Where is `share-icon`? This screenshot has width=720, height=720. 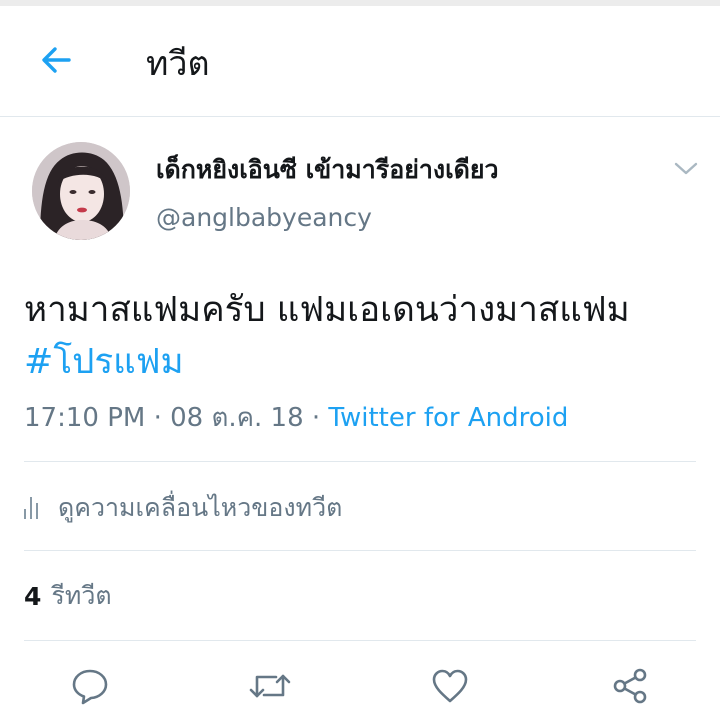
share-icon is located at coordinates (630, 688).